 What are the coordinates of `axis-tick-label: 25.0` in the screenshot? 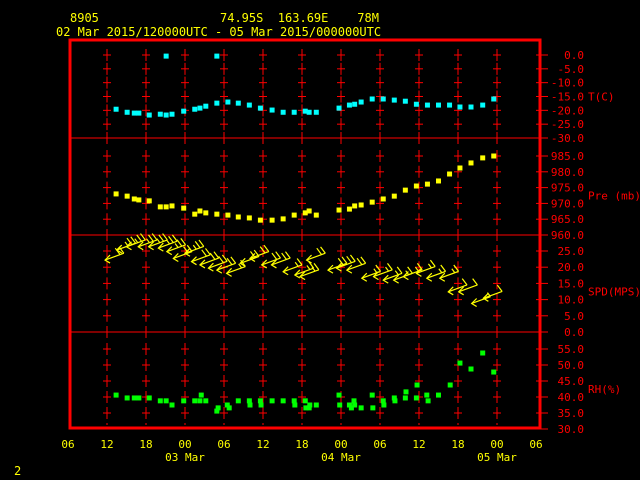 It's located at (571, 251).